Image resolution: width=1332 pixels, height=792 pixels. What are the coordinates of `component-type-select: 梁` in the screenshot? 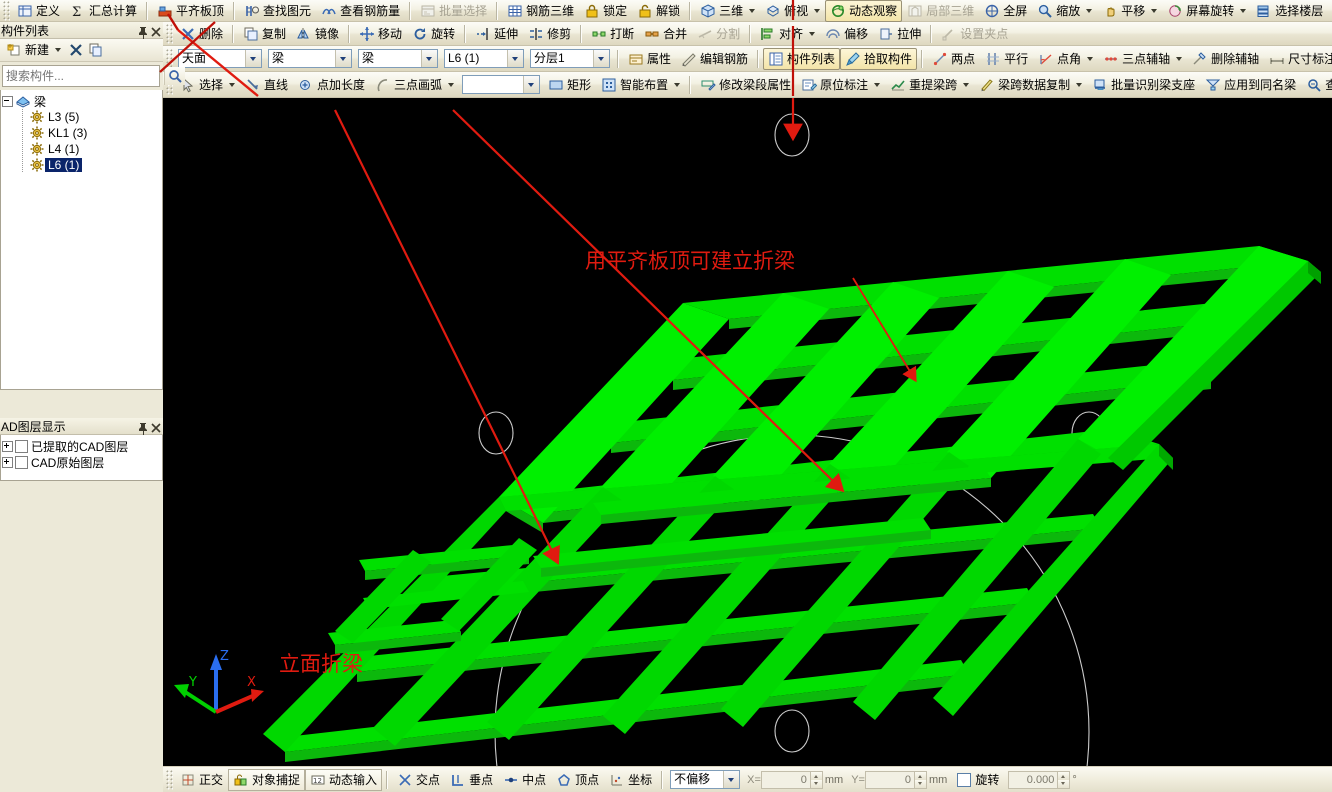 It's located at (398, 58).